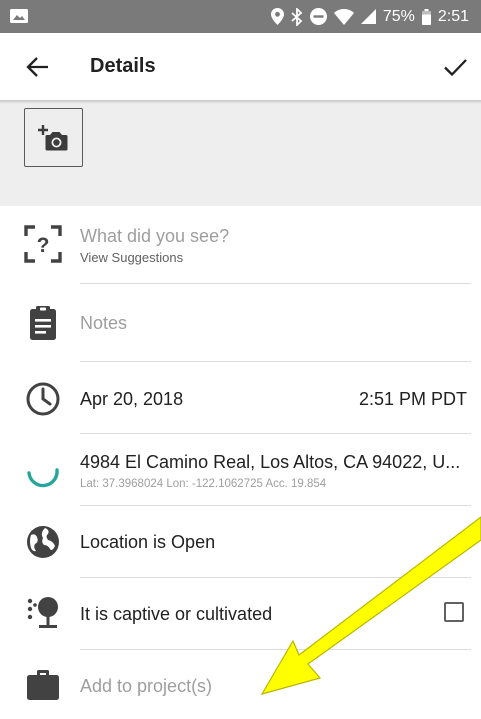 This screenshot has height=719, width=481. What do you see at coordinates (398, 16) in the screenshot?
I see `battery-percent: 75%` at bounding box center [398, 16].